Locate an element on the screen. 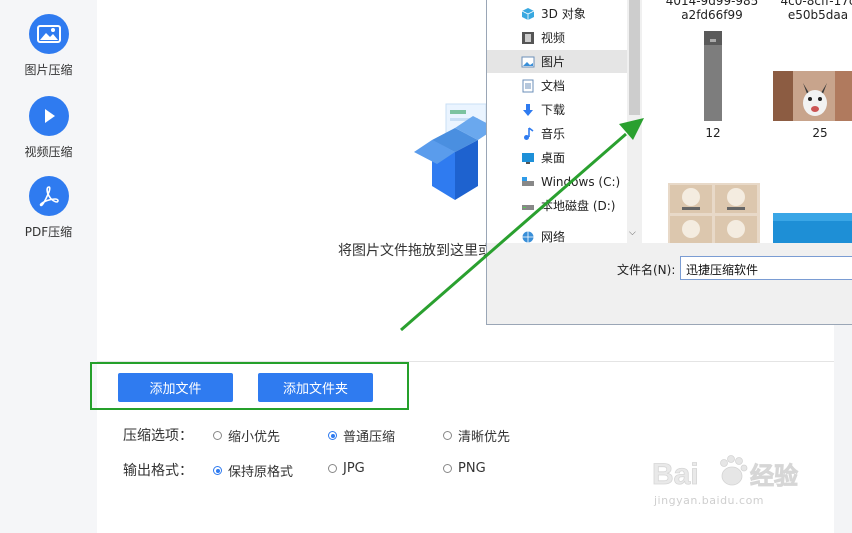 The image size is (852, 533). baidu-logo-text: Bai is located at coordinates (675, 474).